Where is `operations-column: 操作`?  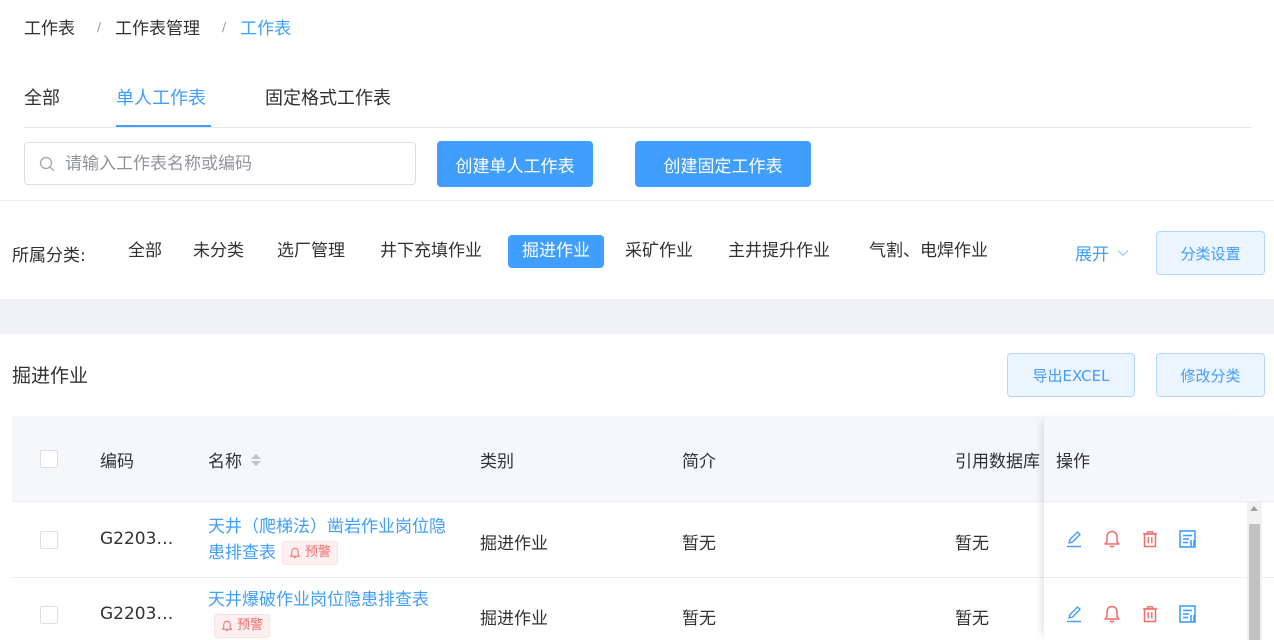
operations-column: 操作 is located at coordinates (1145, 528).